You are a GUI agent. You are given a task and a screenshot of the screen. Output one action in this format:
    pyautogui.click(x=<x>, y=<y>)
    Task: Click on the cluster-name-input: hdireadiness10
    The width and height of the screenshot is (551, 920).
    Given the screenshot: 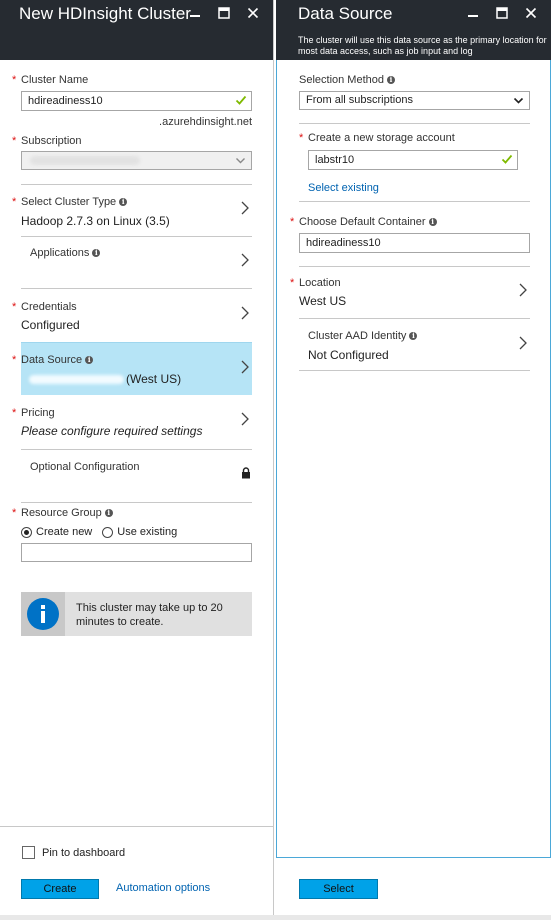 What is the action you would take?
    pyautogui.click(x=136, y=101)
    